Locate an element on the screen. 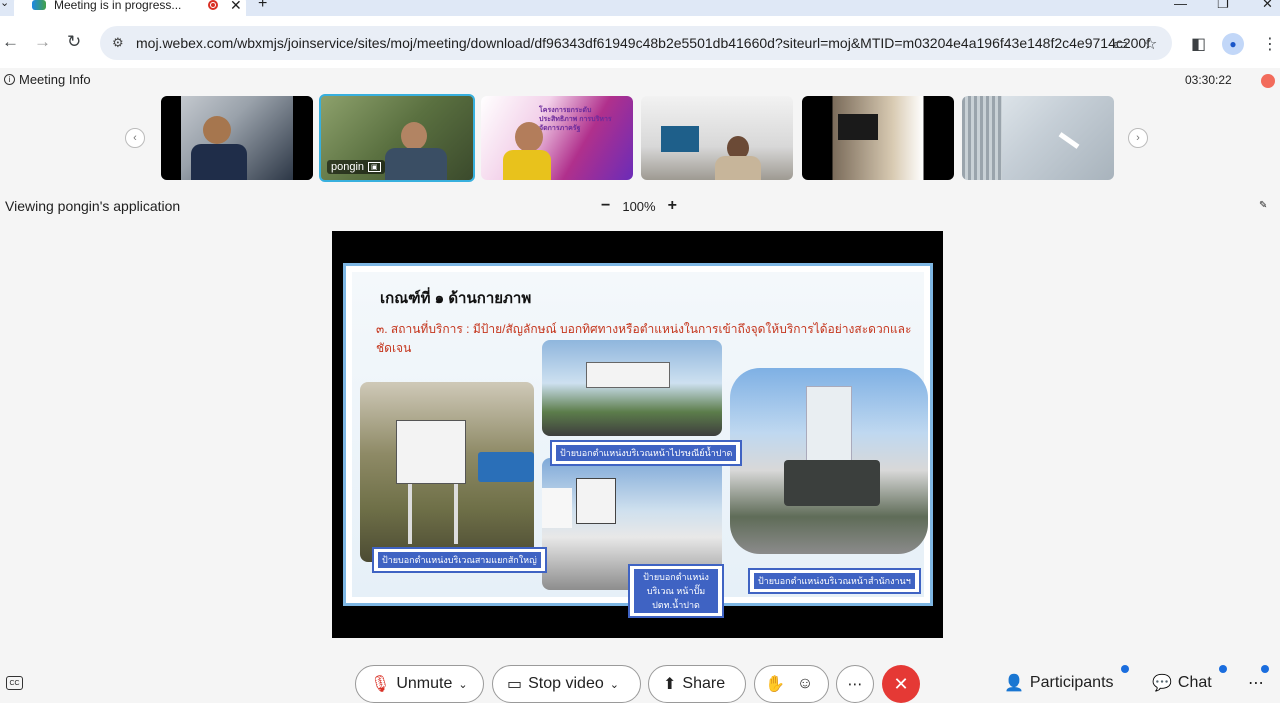  meeting-info-button: i Meeting Info is located at coordinates (47, 79).